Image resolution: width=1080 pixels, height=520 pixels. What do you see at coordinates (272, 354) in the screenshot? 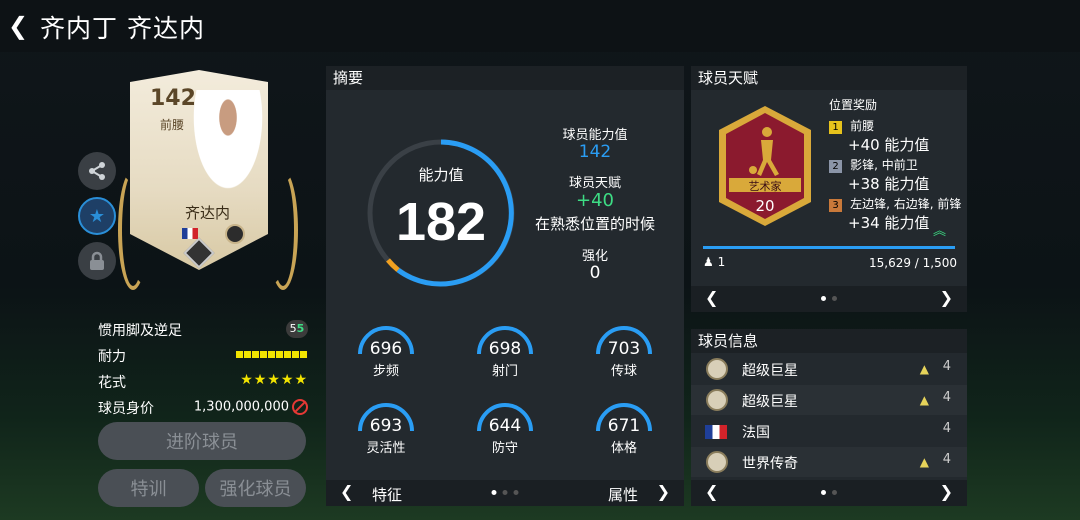
I see `stamina-bar` at bounding box center [272, 354].